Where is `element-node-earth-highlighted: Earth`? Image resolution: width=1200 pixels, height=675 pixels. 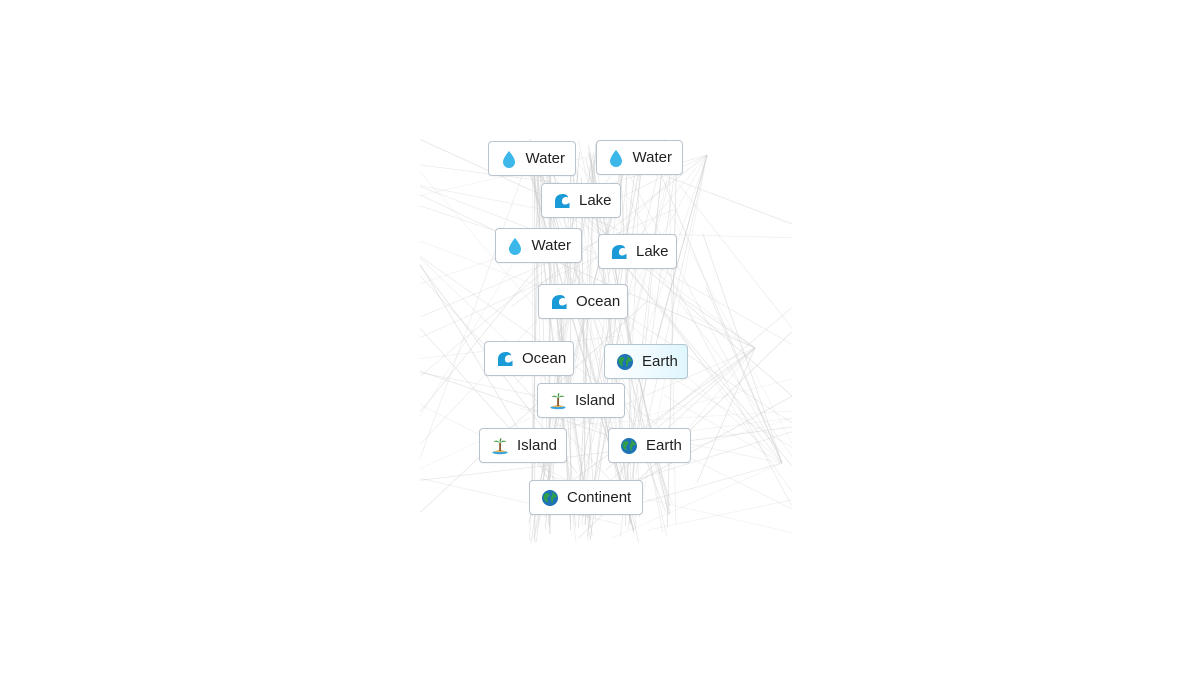
element-node-earth-highlighted: Earth is located at coordinates (646, 361).